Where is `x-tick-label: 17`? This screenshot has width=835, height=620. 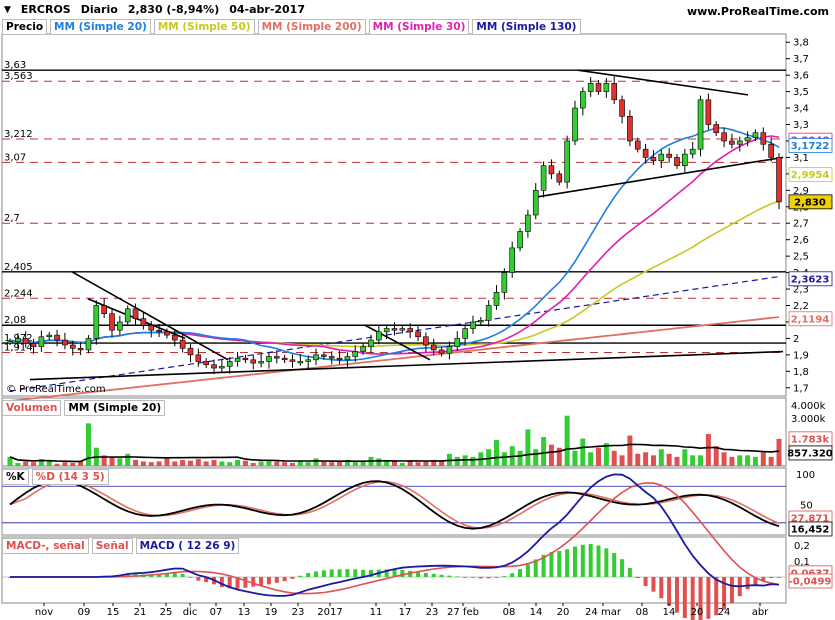
x-tick-label: 17 is located at coordinates (405, 612).